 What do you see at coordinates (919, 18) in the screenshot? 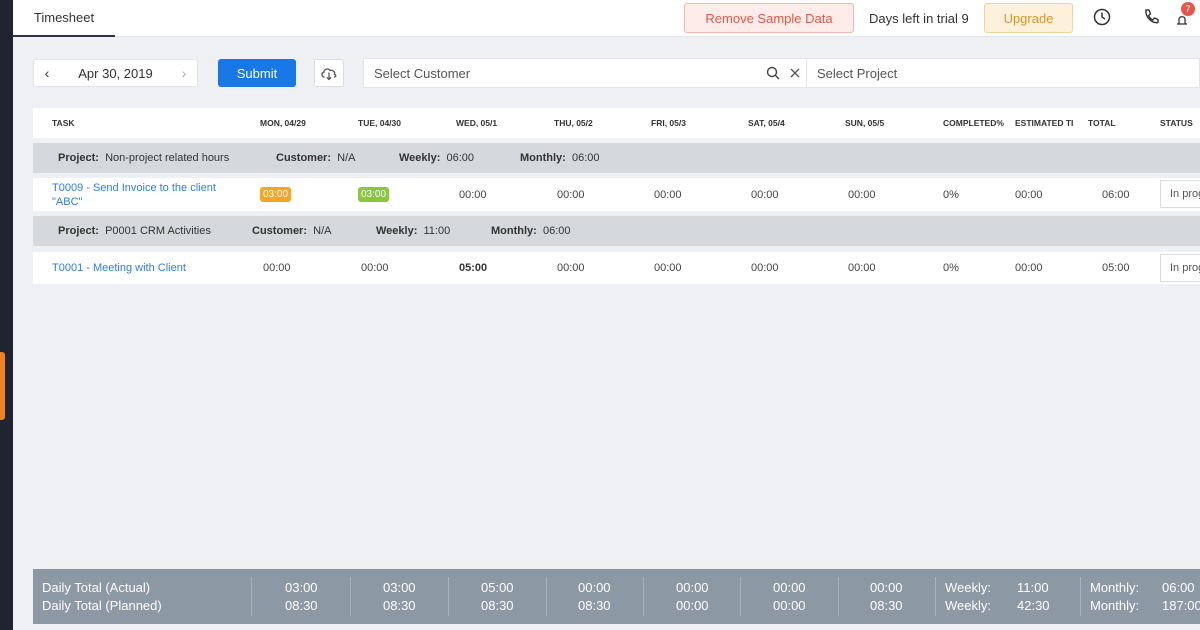
I see `trial-days-text: Days left in trial 9` at bounding box center [919, 18].